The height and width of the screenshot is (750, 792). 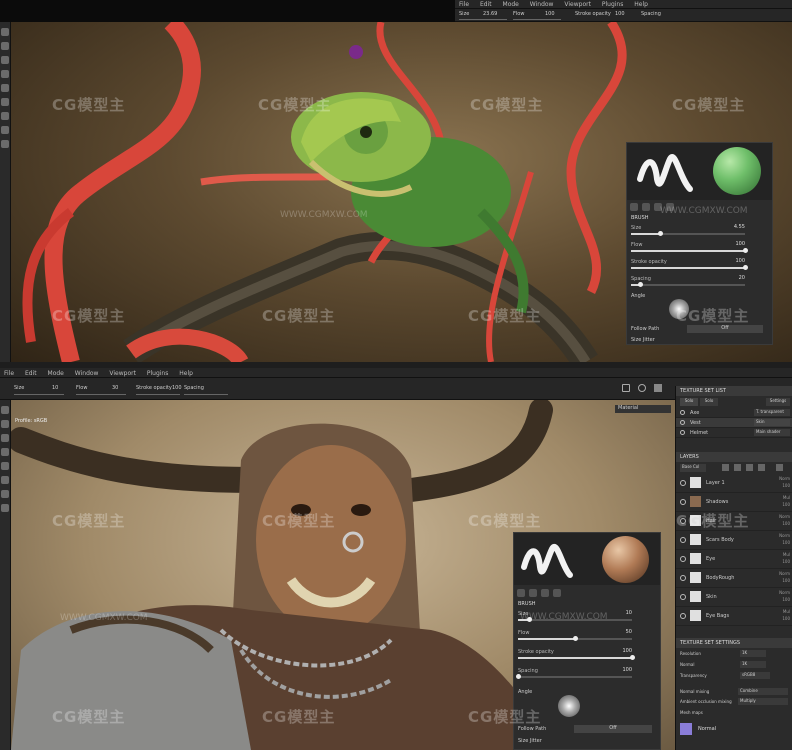 I want to click on toolbar-flow-value: 30, so click(x=115, y=388).